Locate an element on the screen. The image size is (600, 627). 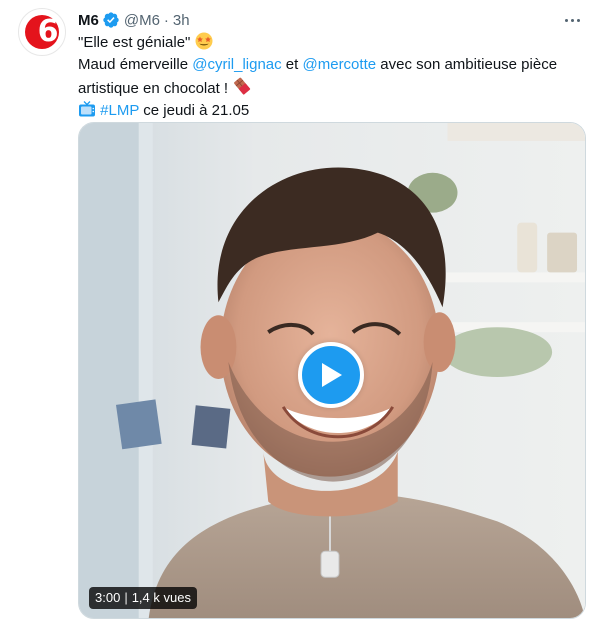
m6-logo-icon: 6 is located at coordinates (42, 32).